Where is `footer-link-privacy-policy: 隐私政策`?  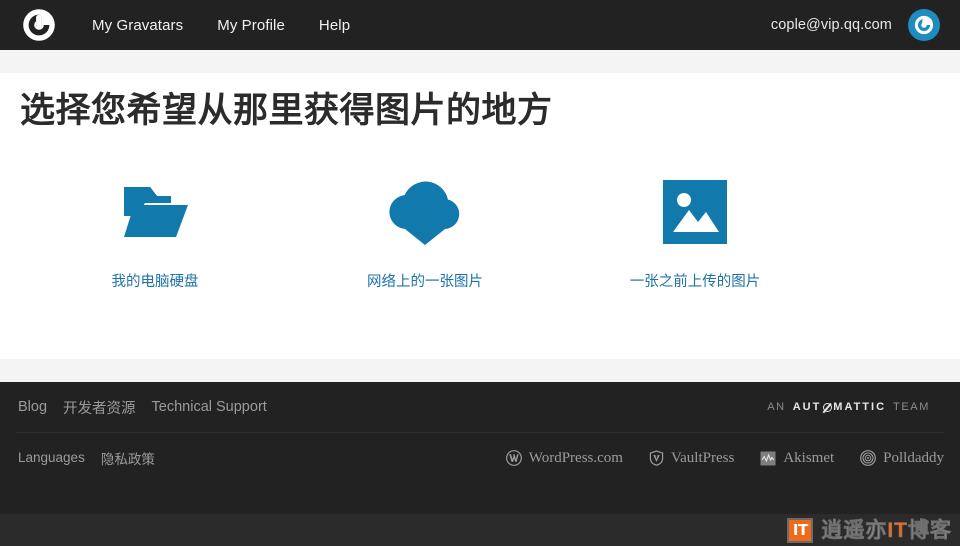 footer-link-privacy-policy: 隐私政策 is located at coordinates (128, 459).